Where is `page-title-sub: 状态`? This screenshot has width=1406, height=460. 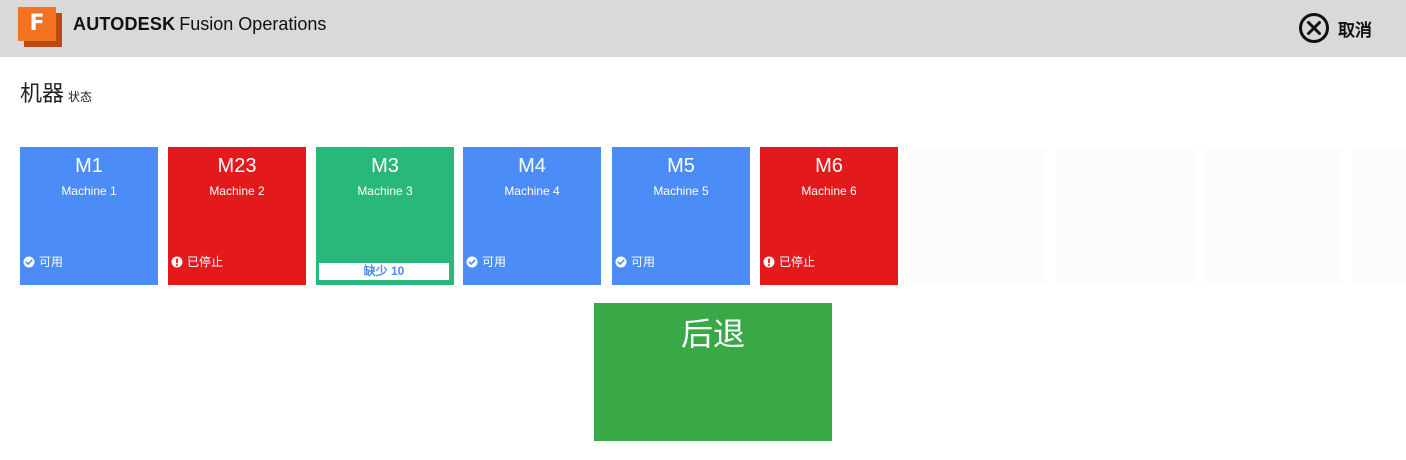
page-title-sub: 状态 is located at coordinates (80, 97).